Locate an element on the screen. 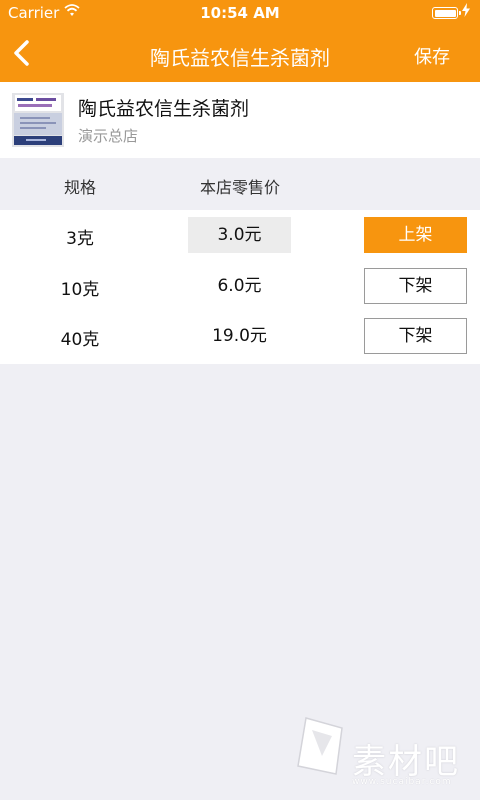 The image size is (480, 800). spec-column-header: 规格 is located at coordinates (79, 187).